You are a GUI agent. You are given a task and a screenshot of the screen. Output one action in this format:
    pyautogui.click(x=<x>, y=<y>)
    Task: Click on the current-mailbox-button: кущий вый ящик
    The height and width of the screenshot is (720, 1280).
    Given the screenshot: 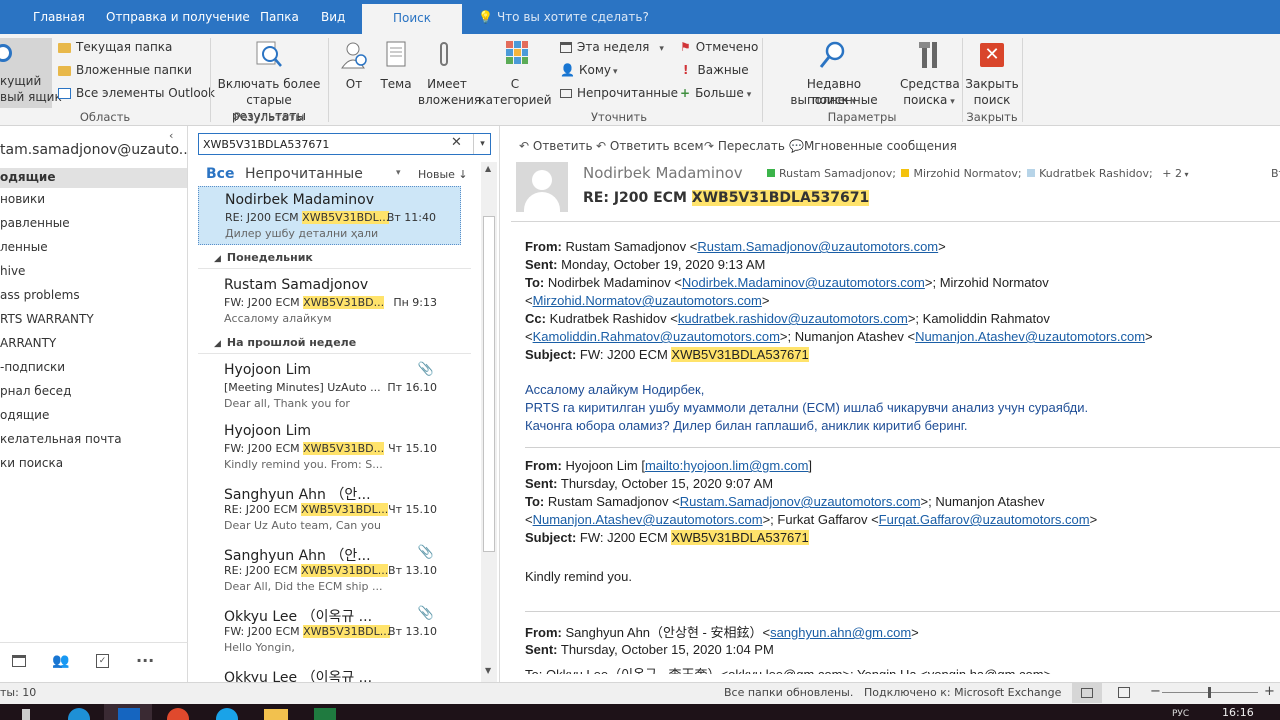 What is the action you would take?
    pyautogui.click(x=31, y=73)
    